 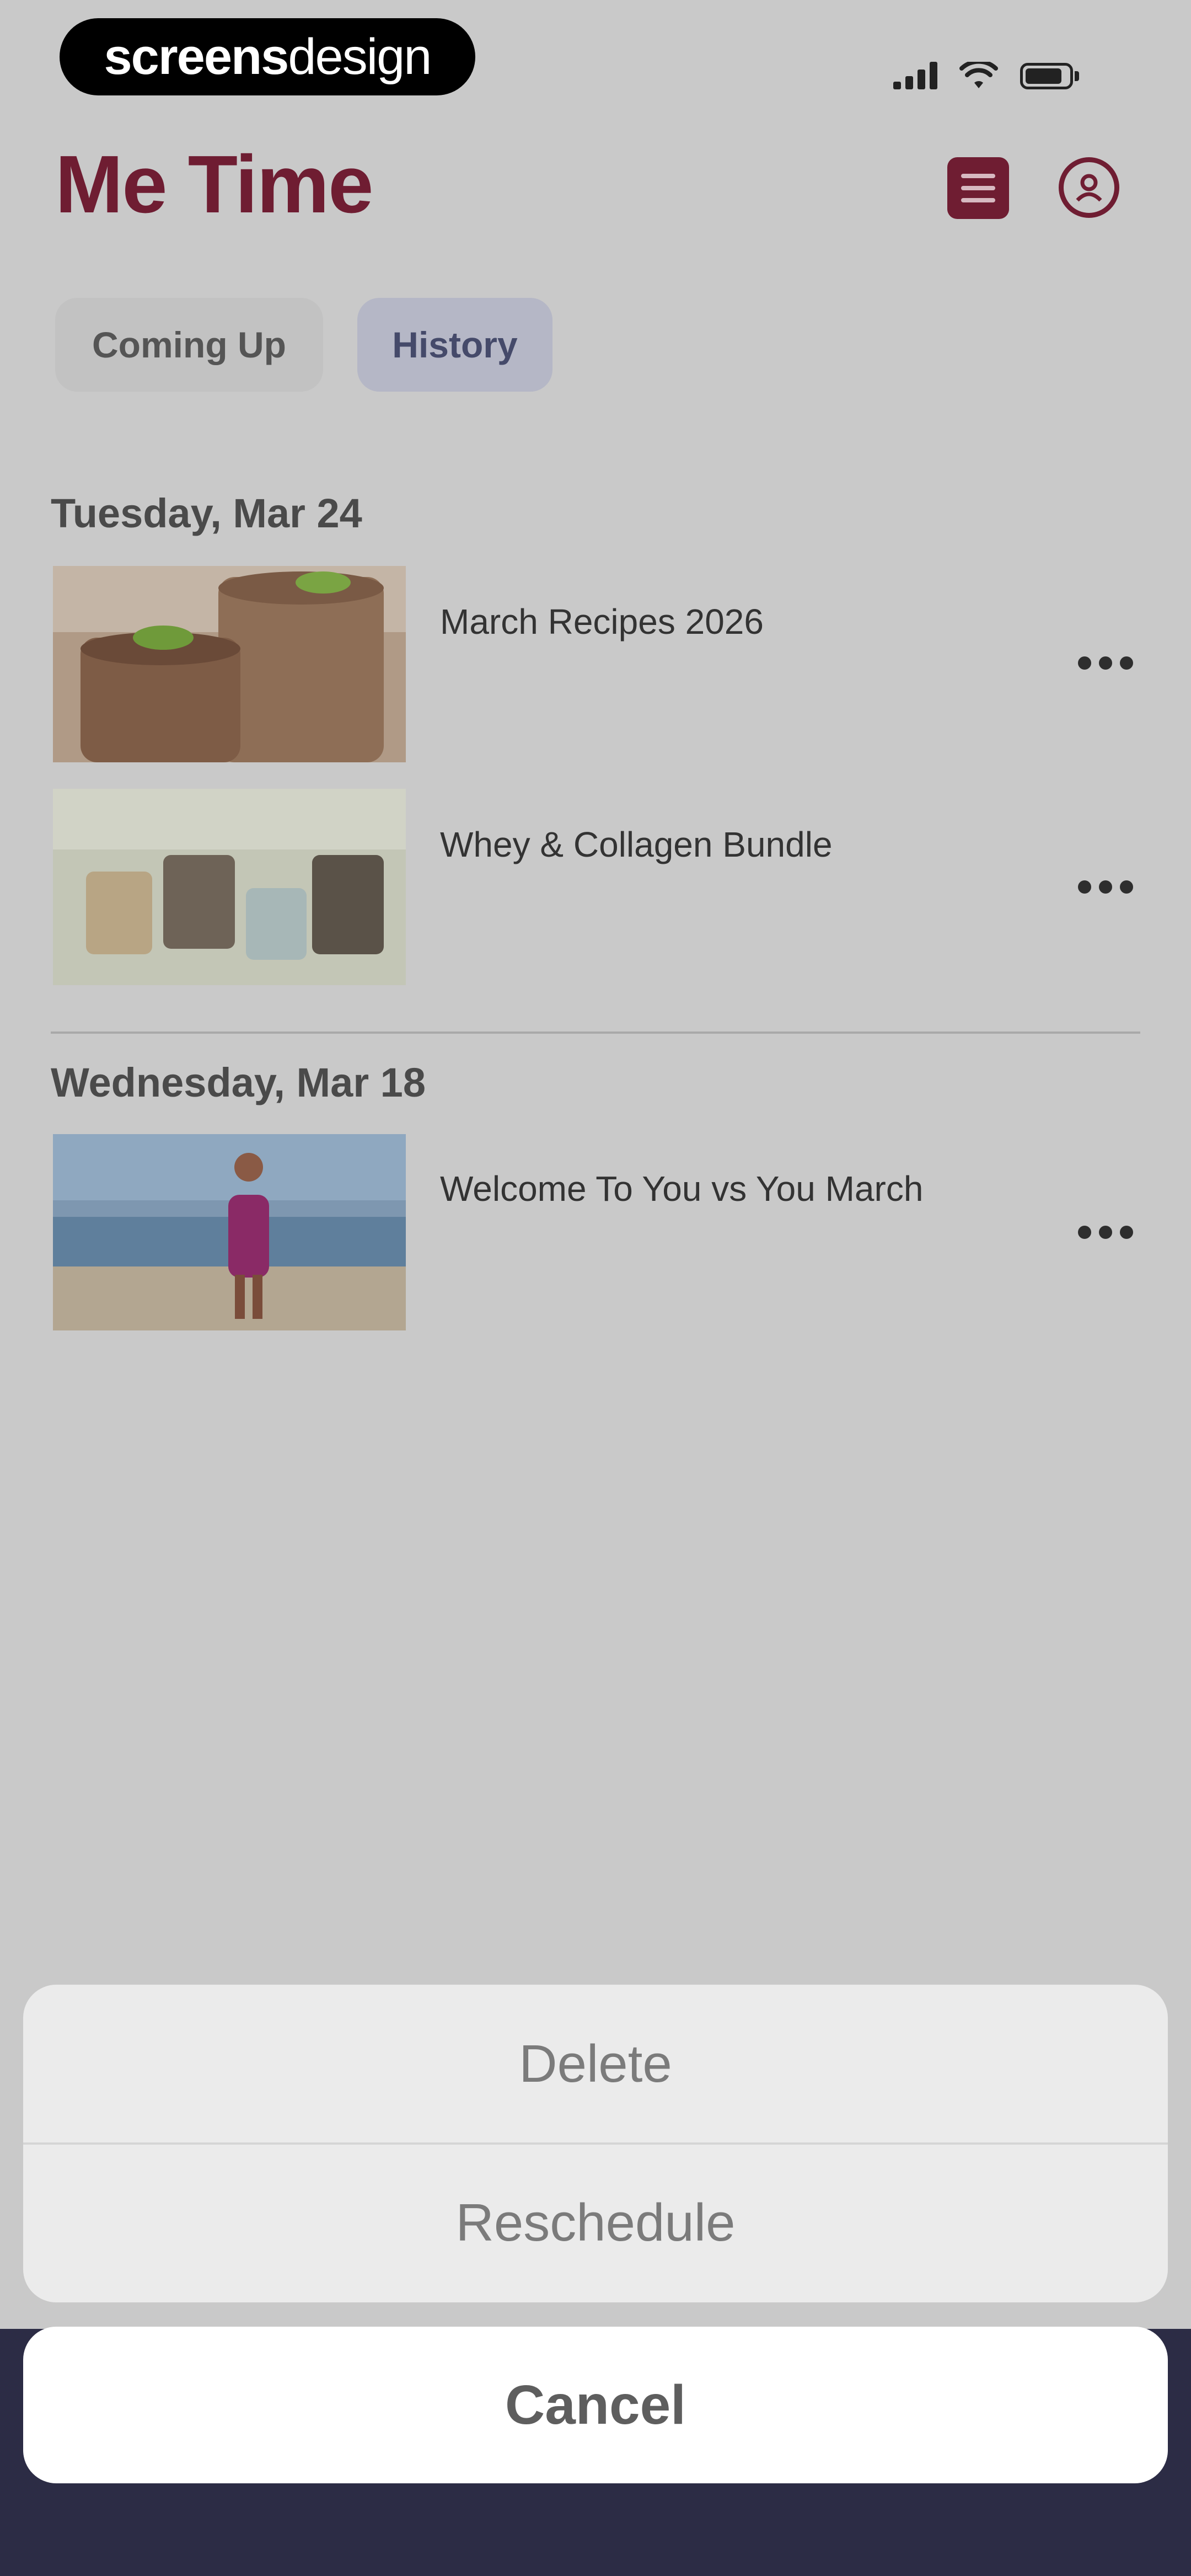 I want to click on screensdesign-logo: screens design, so click(x=267, y=56).